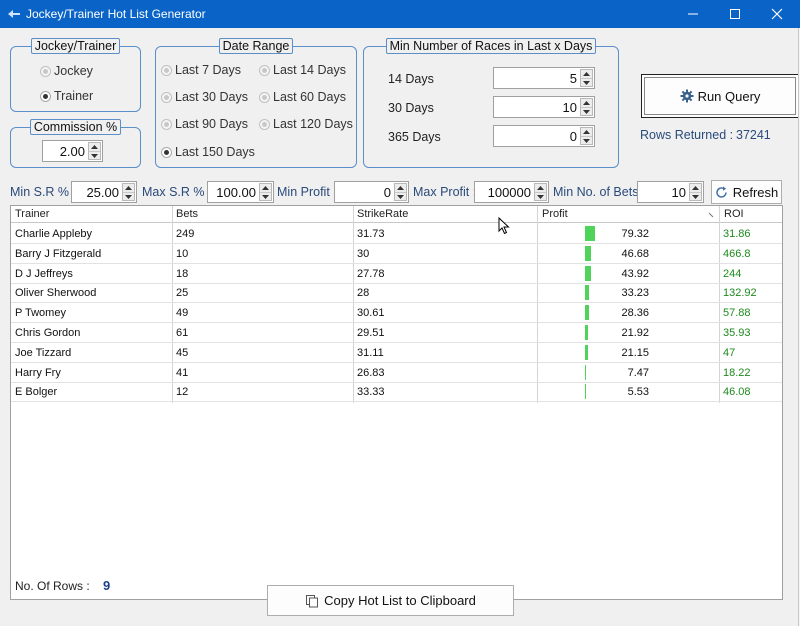 The height and width of the screenshot is (626, 800). I want to click on table-row: E Bolger 12 33.33 5.53 46.08, so click(396, 392).